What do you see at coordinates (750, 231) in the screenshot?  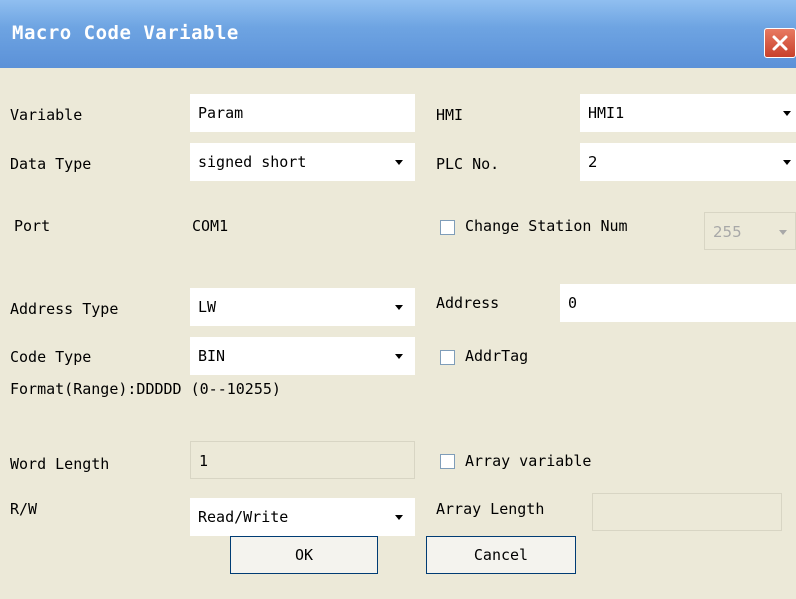 I see `station-num-select: 255` at bounding box center [750, 231].